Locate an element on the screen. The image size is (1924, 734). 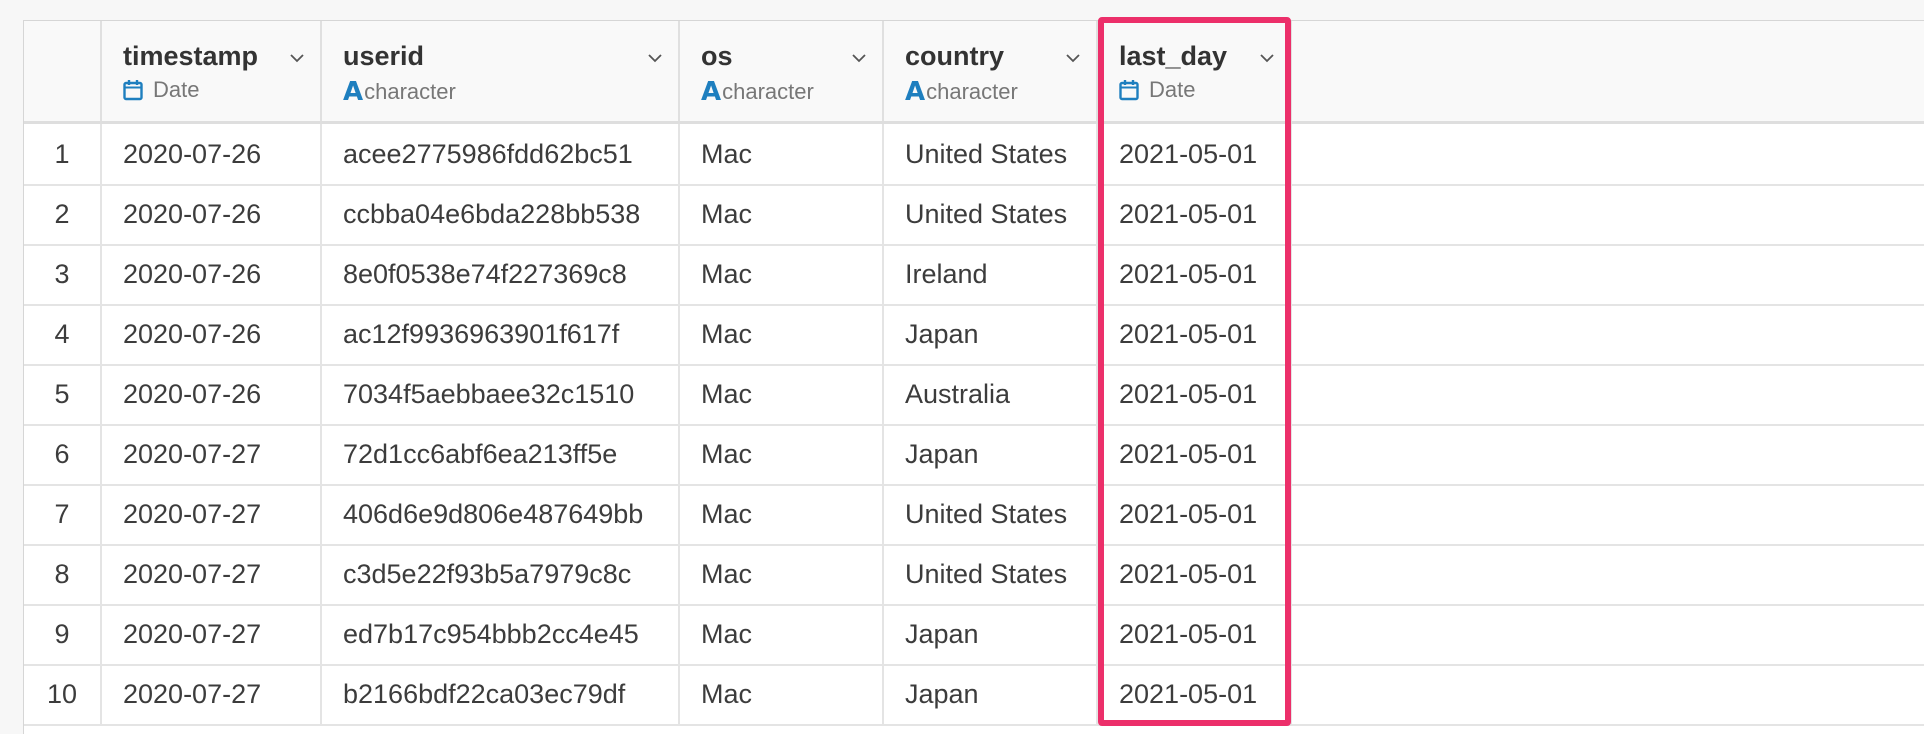
cell-country: Ireland is located at coordinates (991, 274).